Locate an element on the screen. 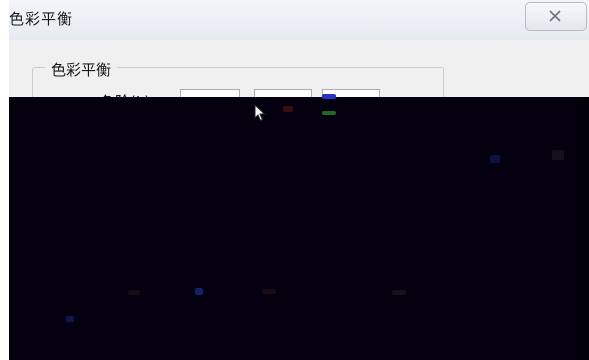 This screenshot has height=360, width=589. green-artifact is located at coordinates (329, 113).